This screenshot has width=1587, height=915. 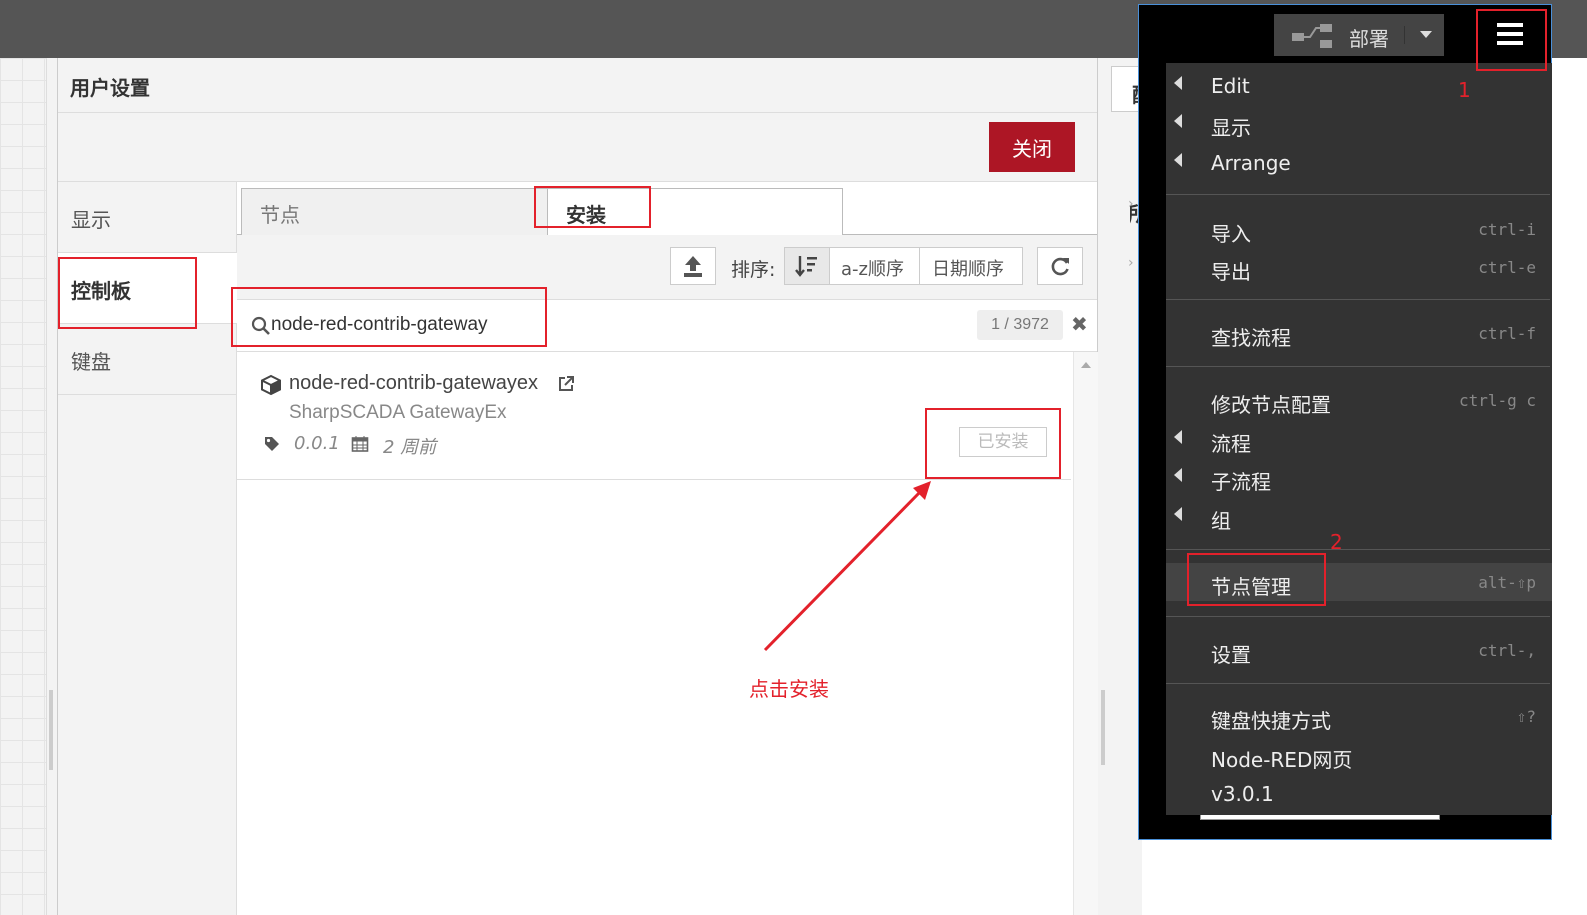 I want to click on annotation-hint: 点击安装, so click(x=789, y=689).